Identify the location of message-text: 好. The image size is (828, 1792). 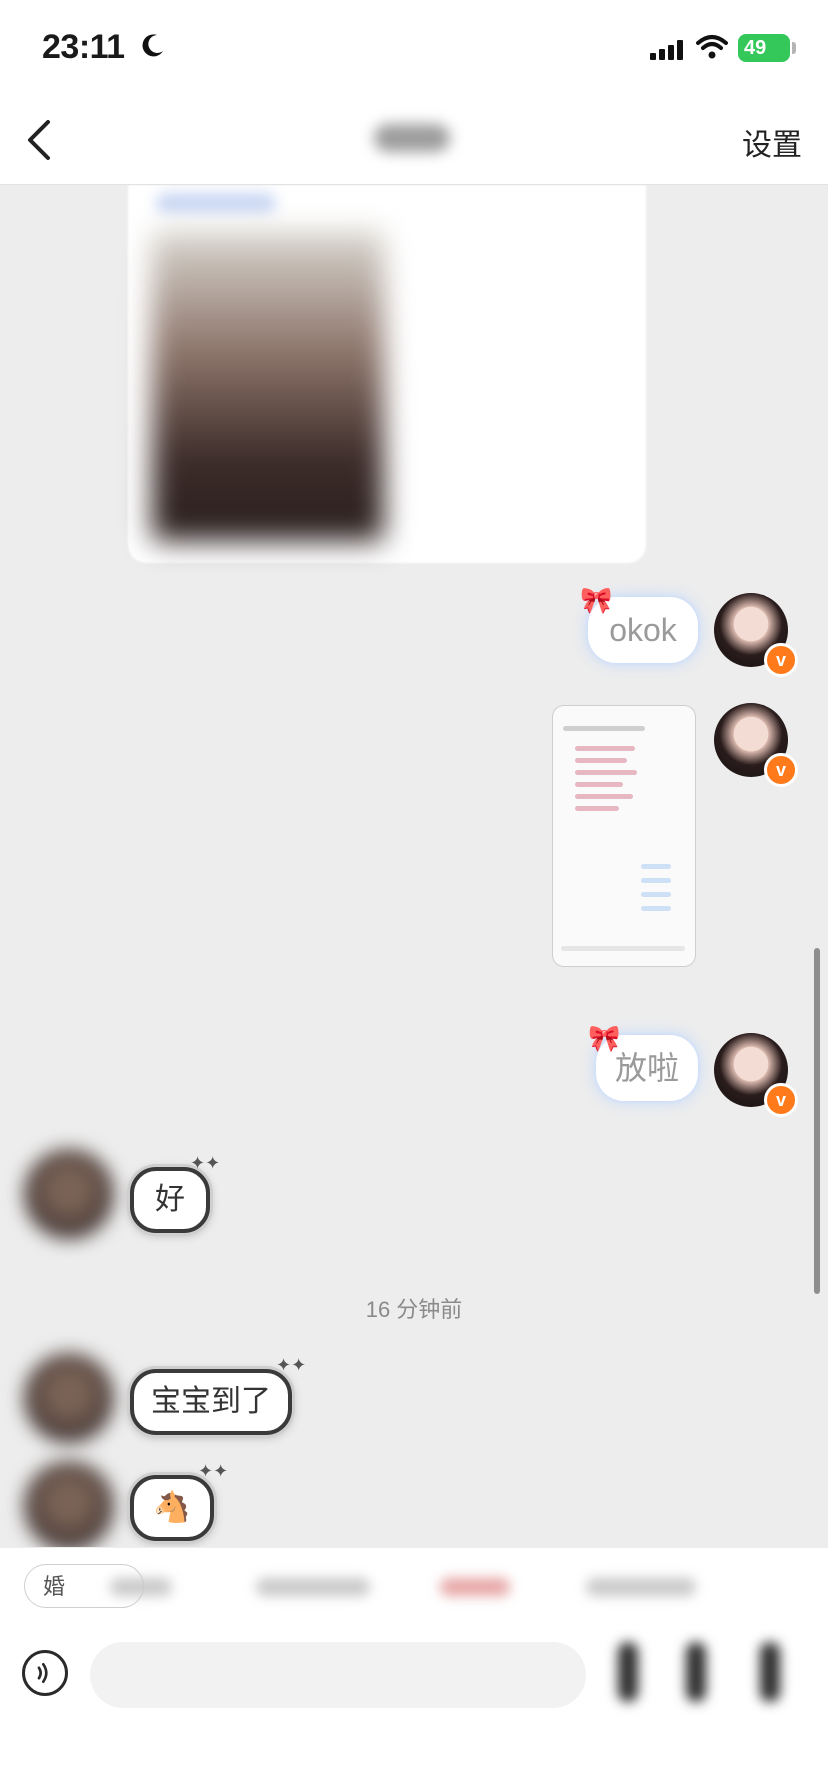
(170, 1199).